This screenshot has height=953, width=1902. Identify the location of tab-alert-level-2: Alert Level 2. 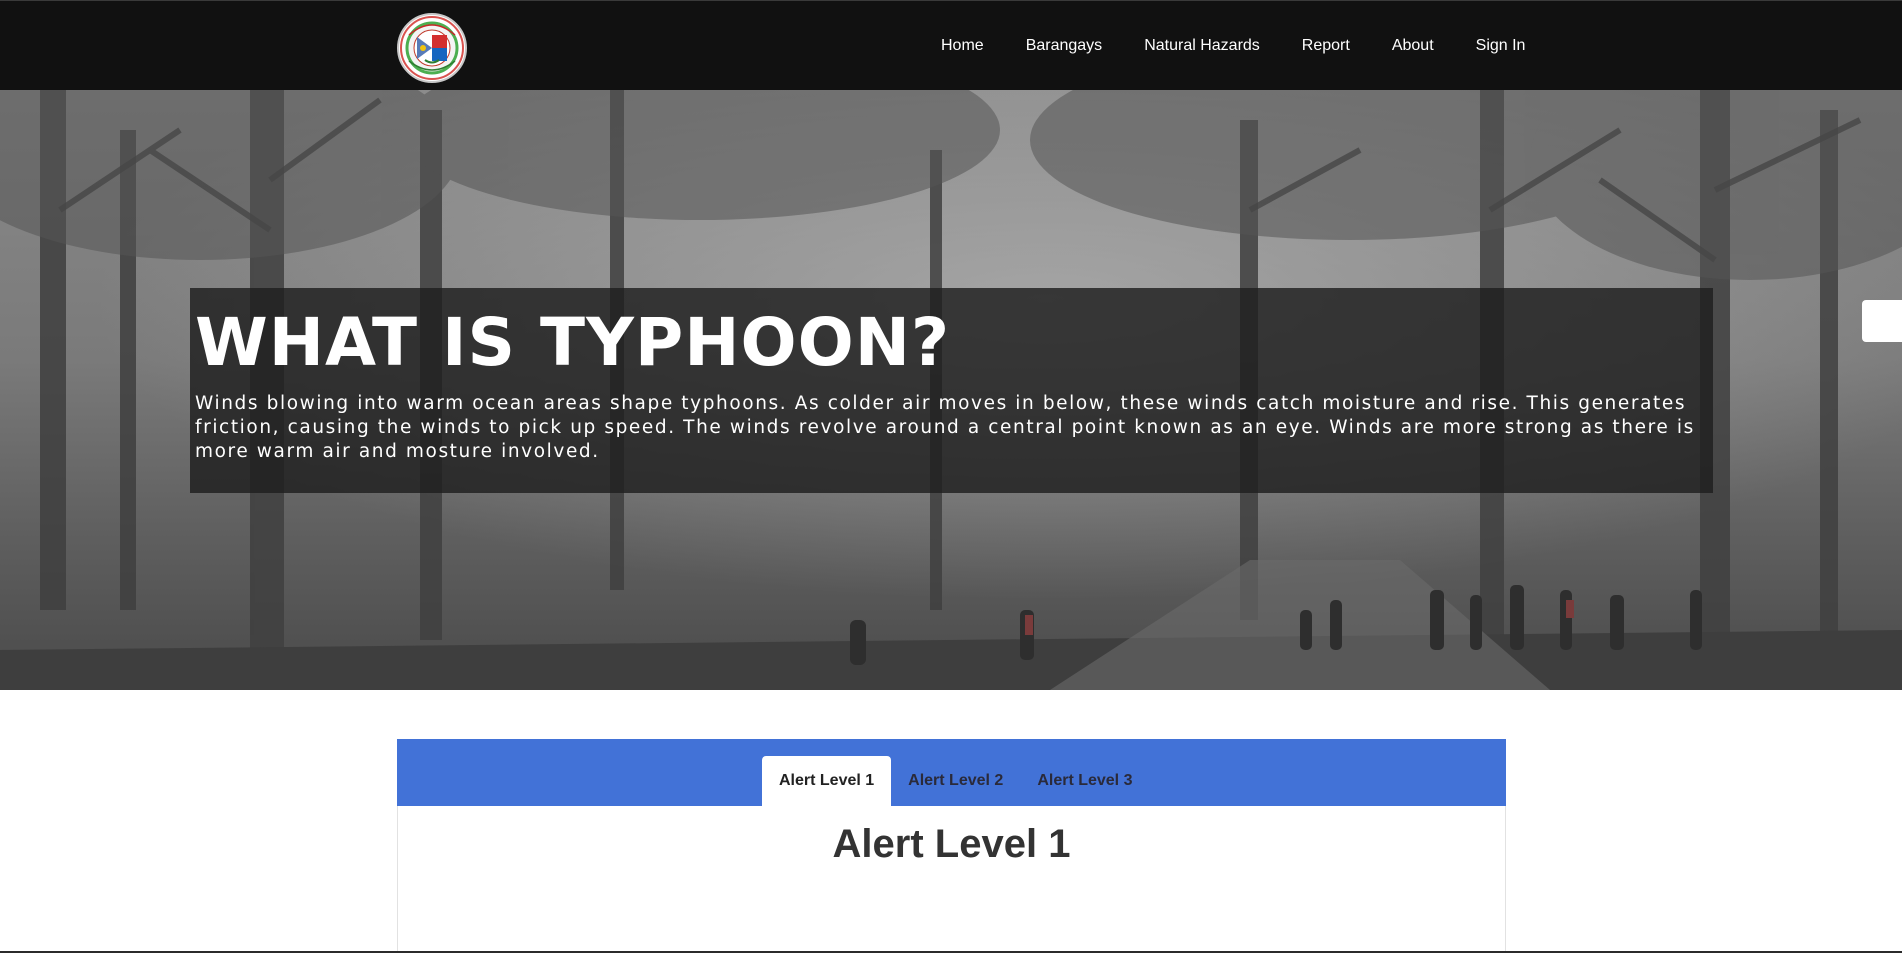
(955, 781).